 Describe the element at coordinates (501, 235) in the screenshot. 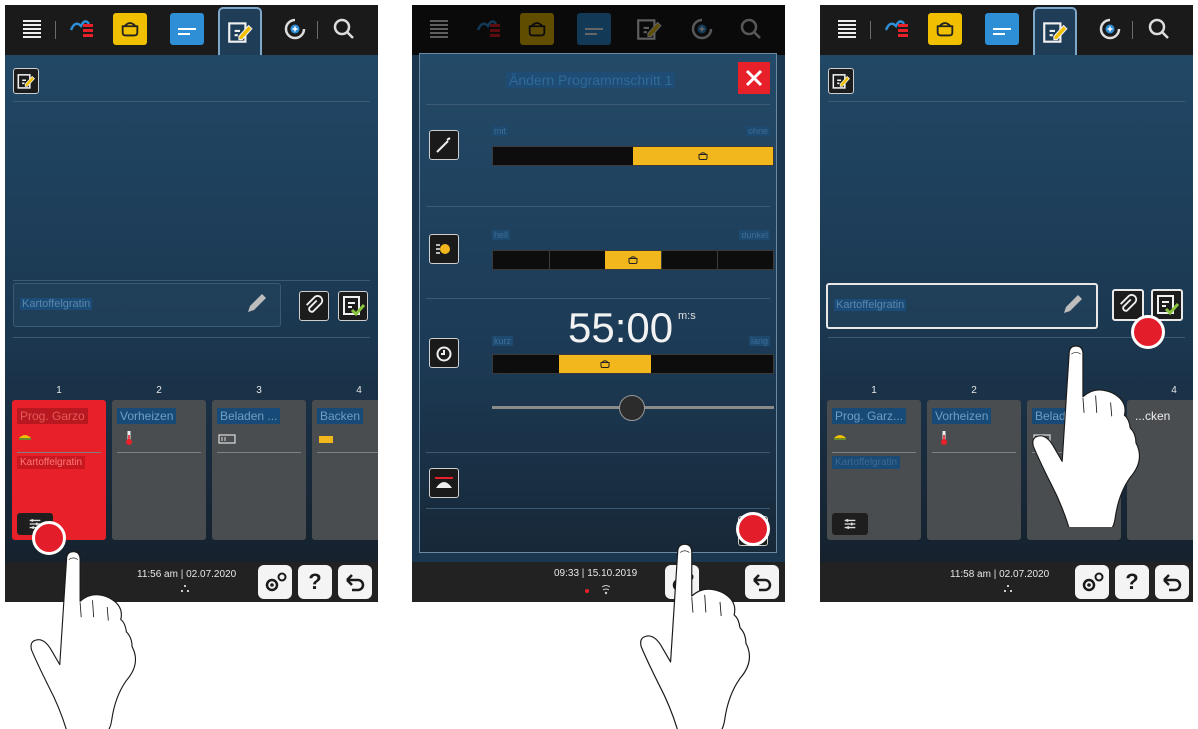

I see `label-left: hell` at that location.